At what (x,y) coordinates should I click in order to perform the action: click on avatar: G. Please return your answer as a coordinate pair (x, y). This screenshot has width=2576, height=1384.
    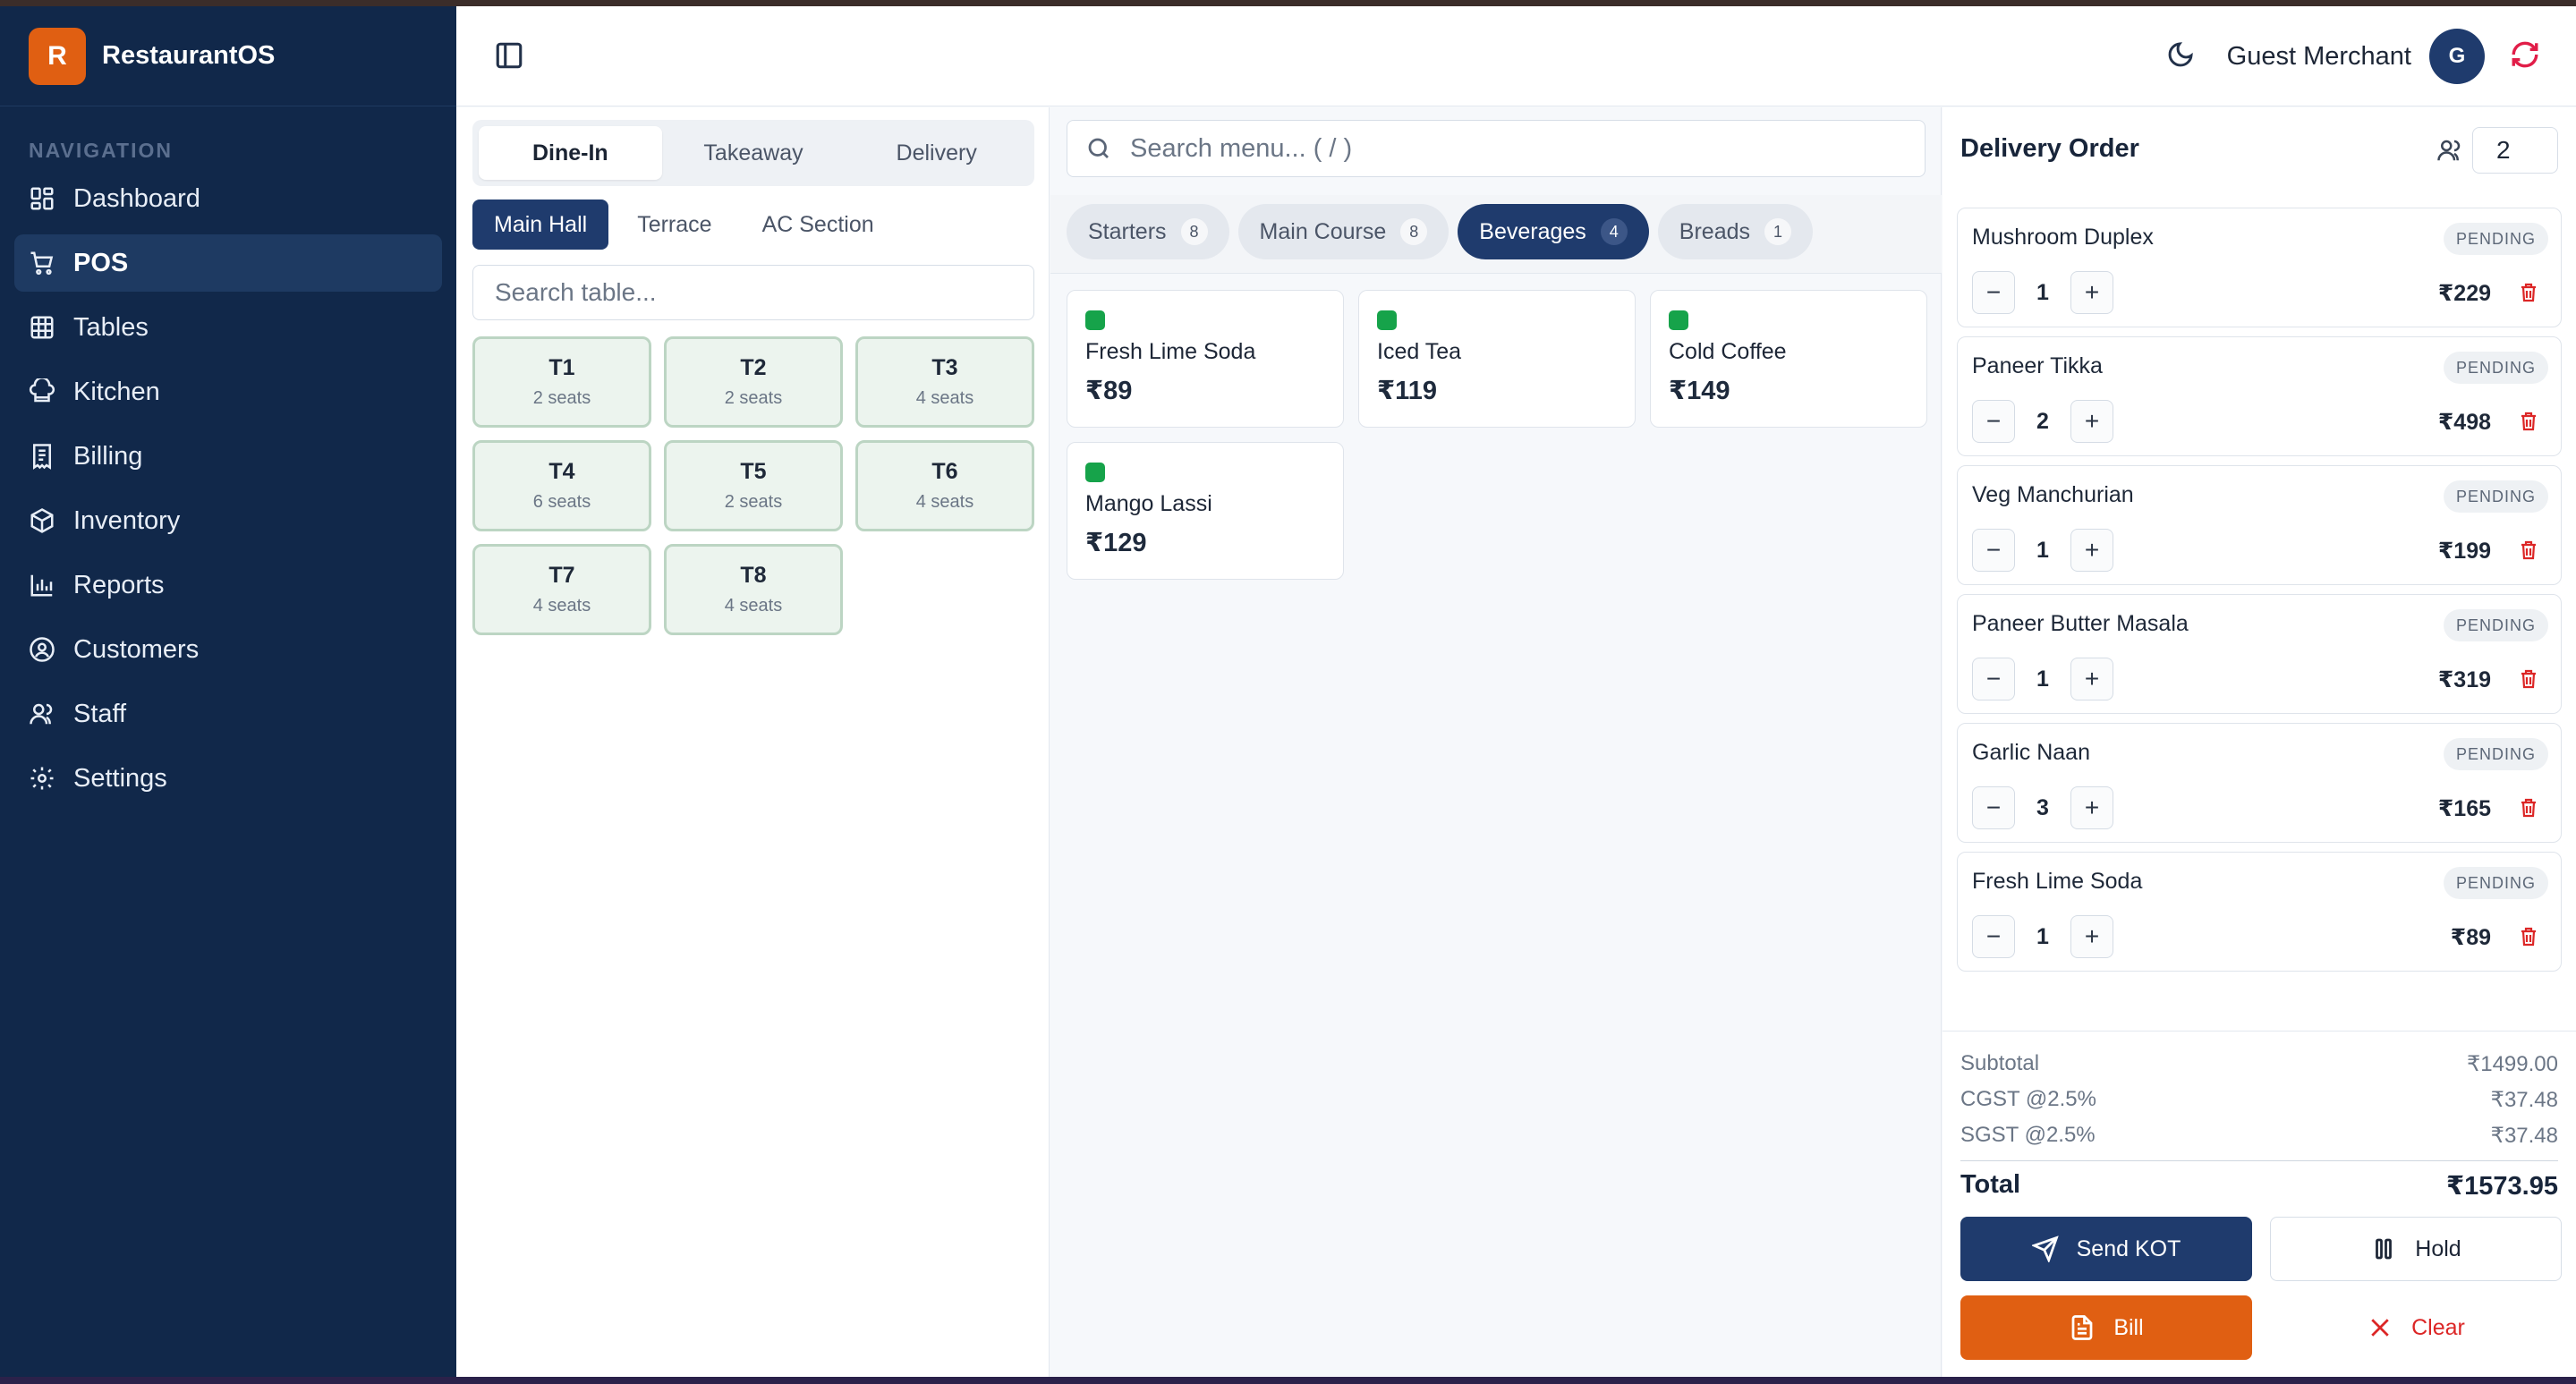
    Looking at the image, I should click on (2457, 56).